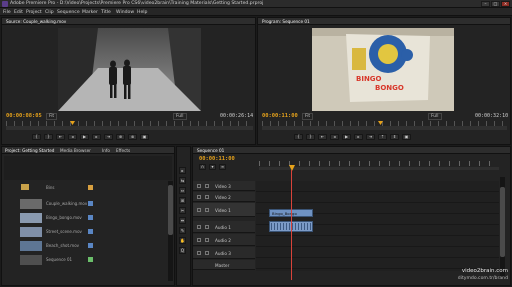  Describe the element at coordinates (394, 137) in the screenshot. I see `extract-button: ⇞` at that location.